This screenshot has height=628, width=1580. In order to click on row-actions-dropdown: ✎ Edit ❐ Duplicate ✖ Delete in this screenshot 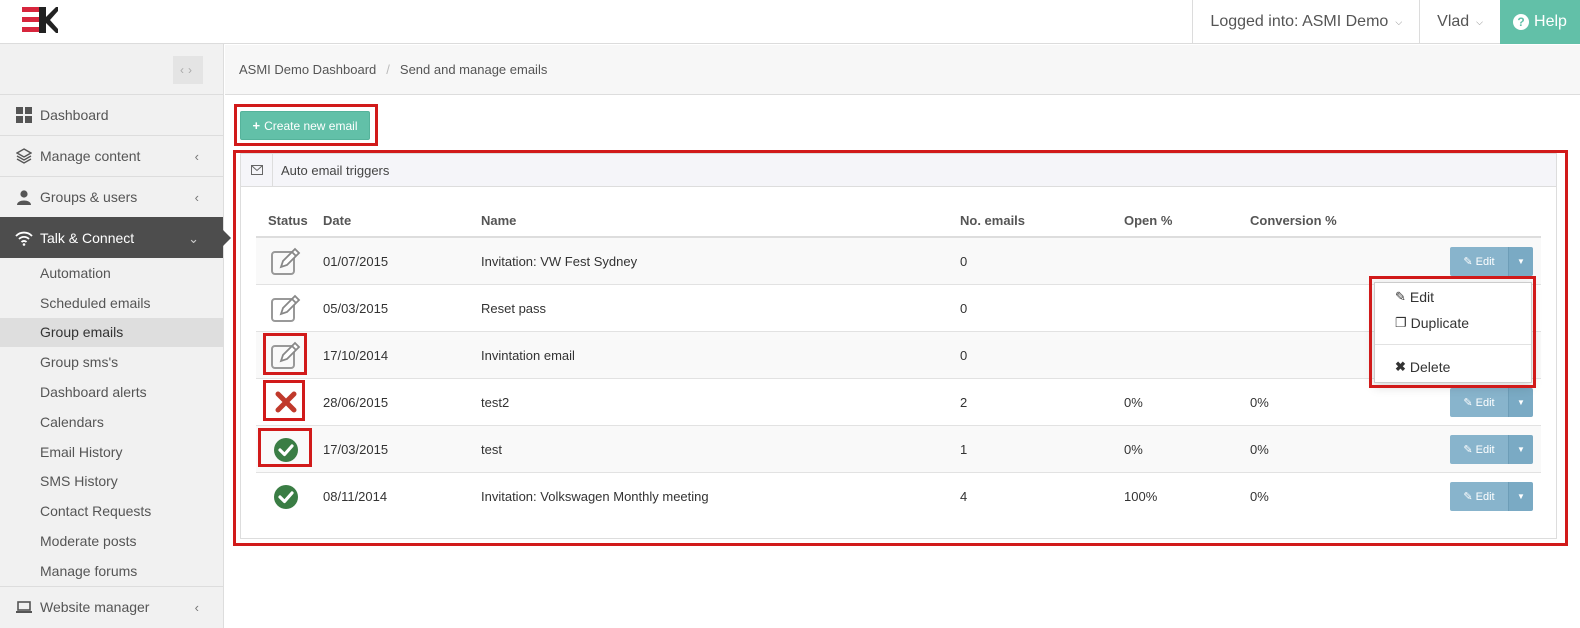, I will do `click(1453, 332)`.